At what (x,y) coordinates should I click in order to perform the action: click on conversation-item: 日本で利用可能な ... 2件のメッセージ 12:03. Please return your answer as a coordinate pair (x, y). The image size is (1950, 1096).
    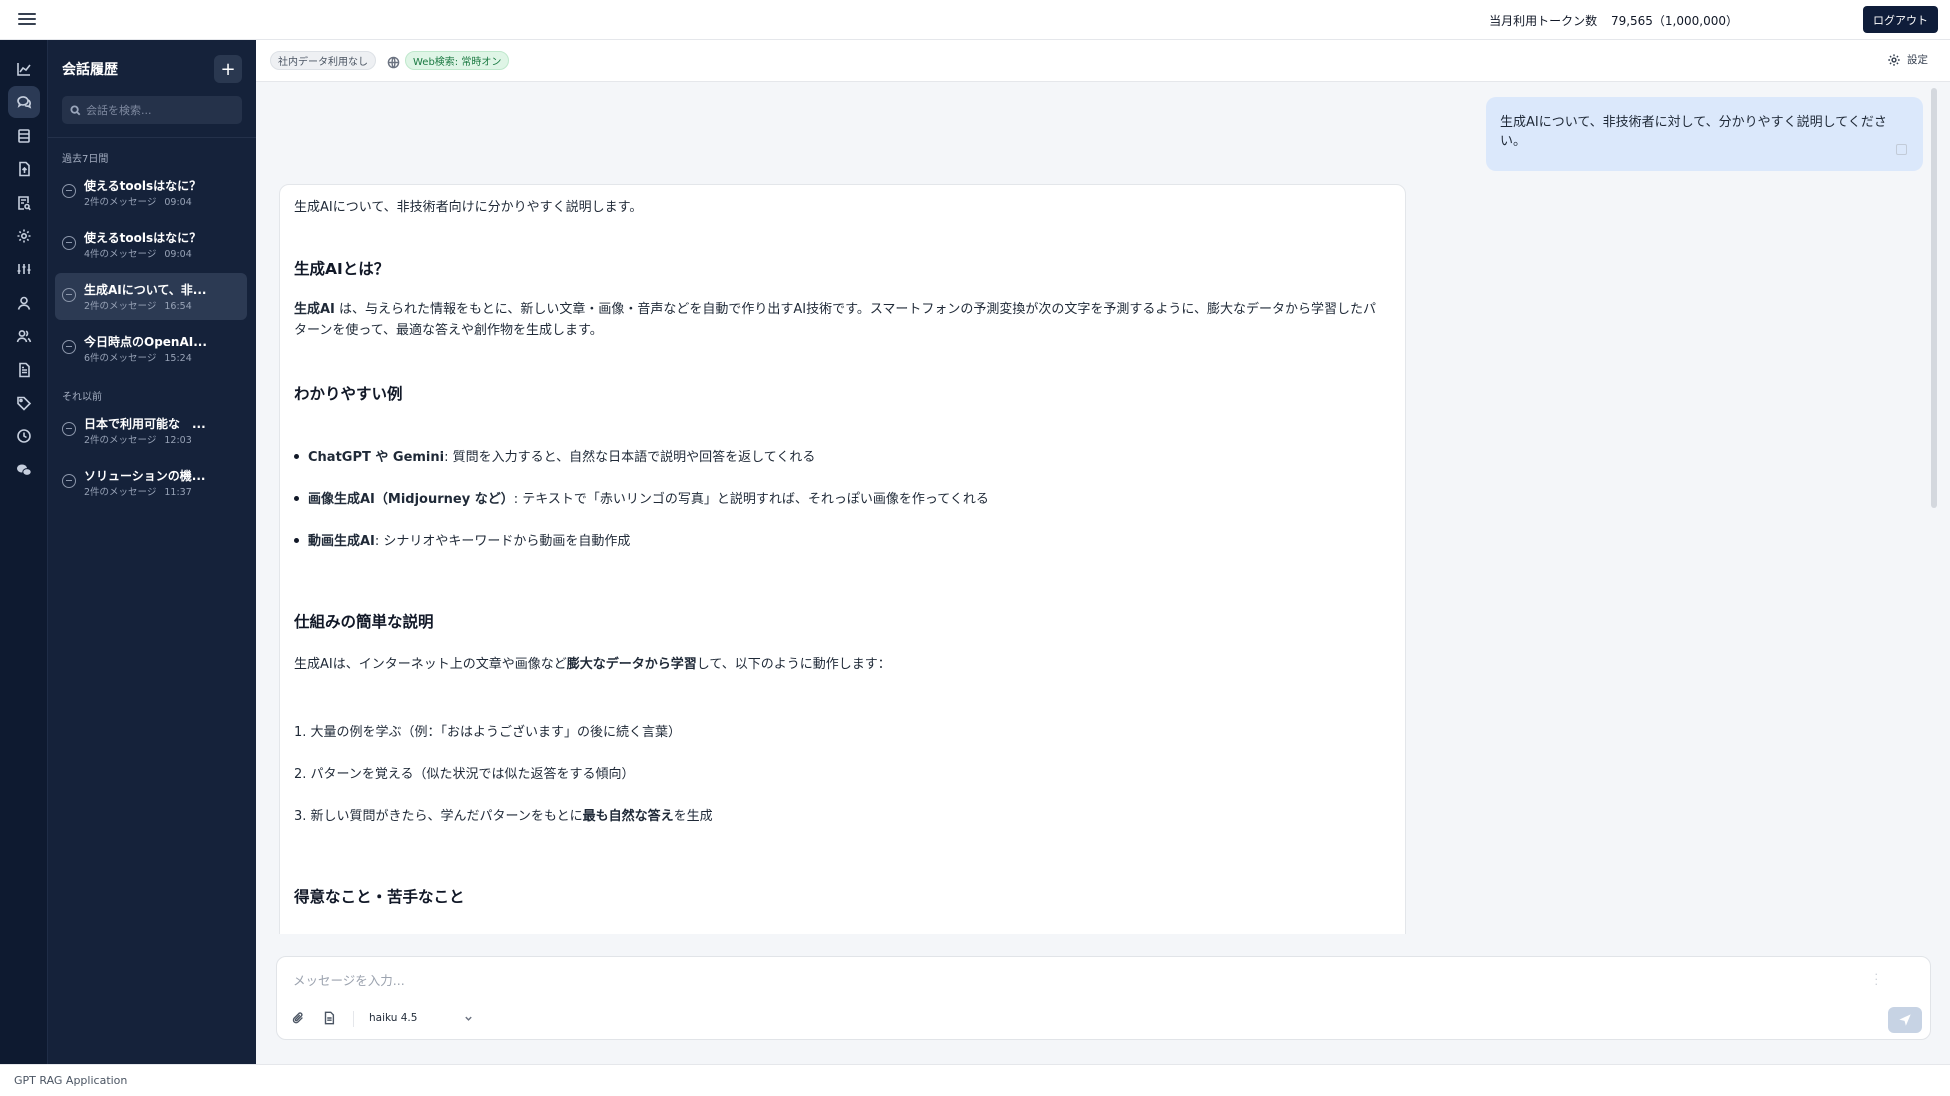
    Looking at the image, I should click on (151, 430).